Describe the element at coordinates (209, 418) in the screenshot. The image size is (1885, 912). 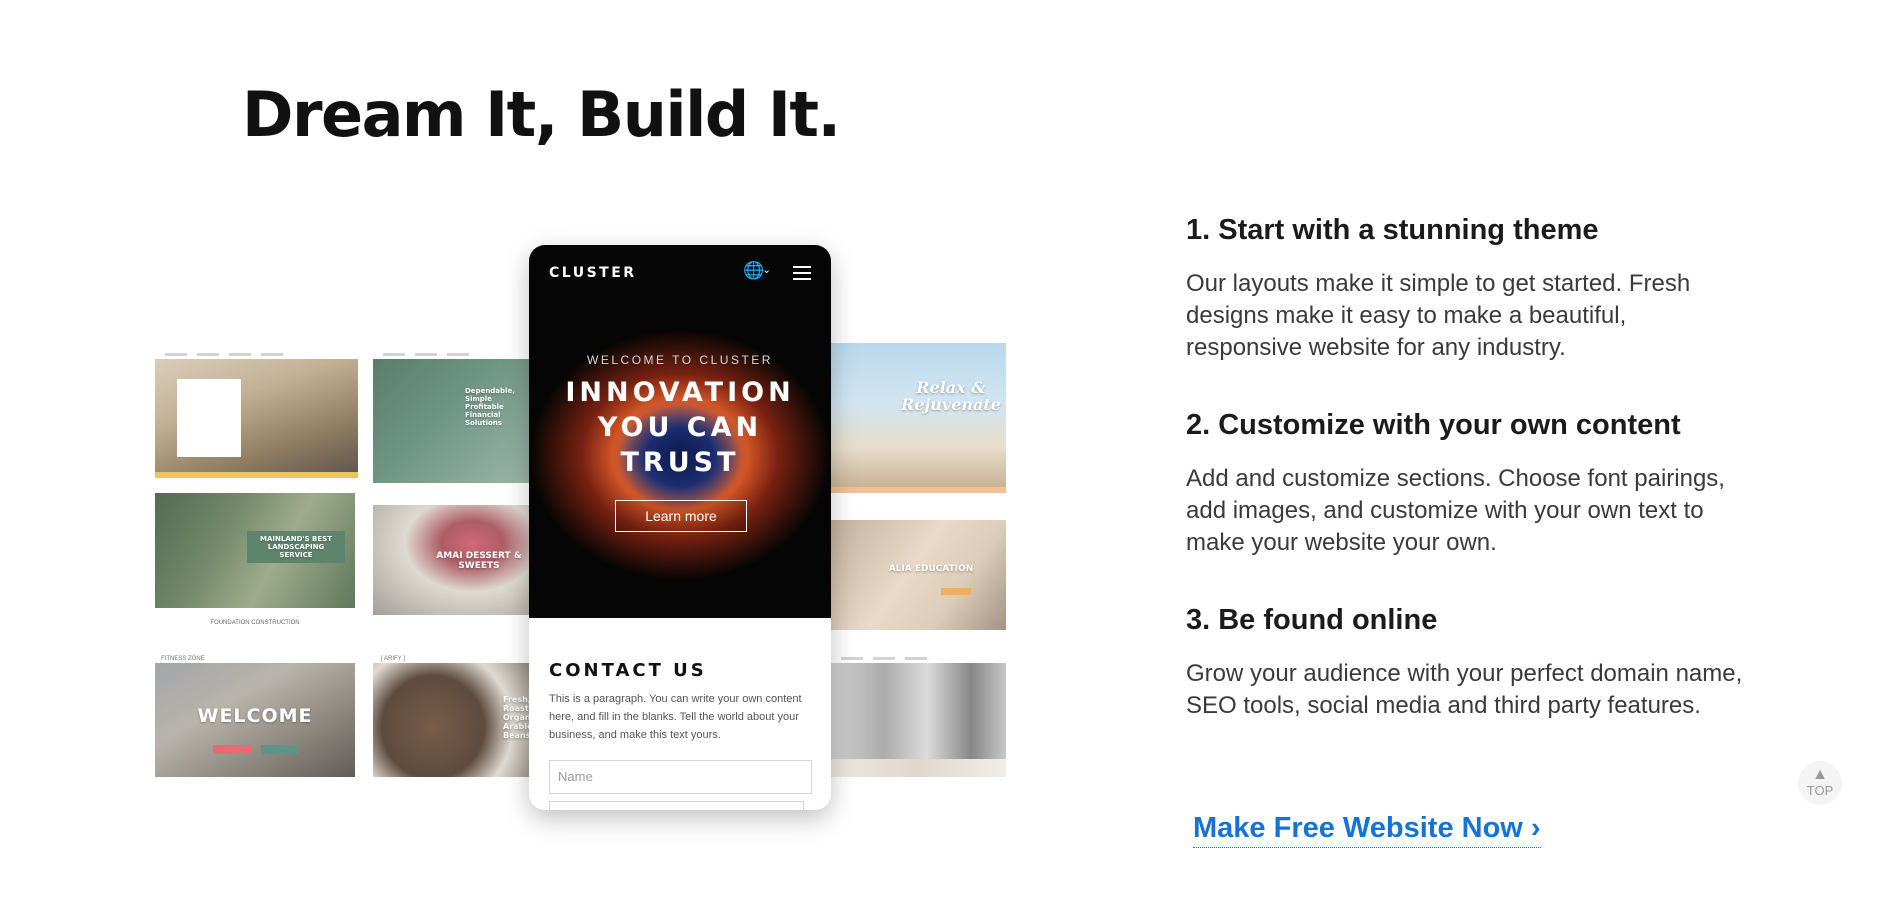
I see `booking-form` at that location.